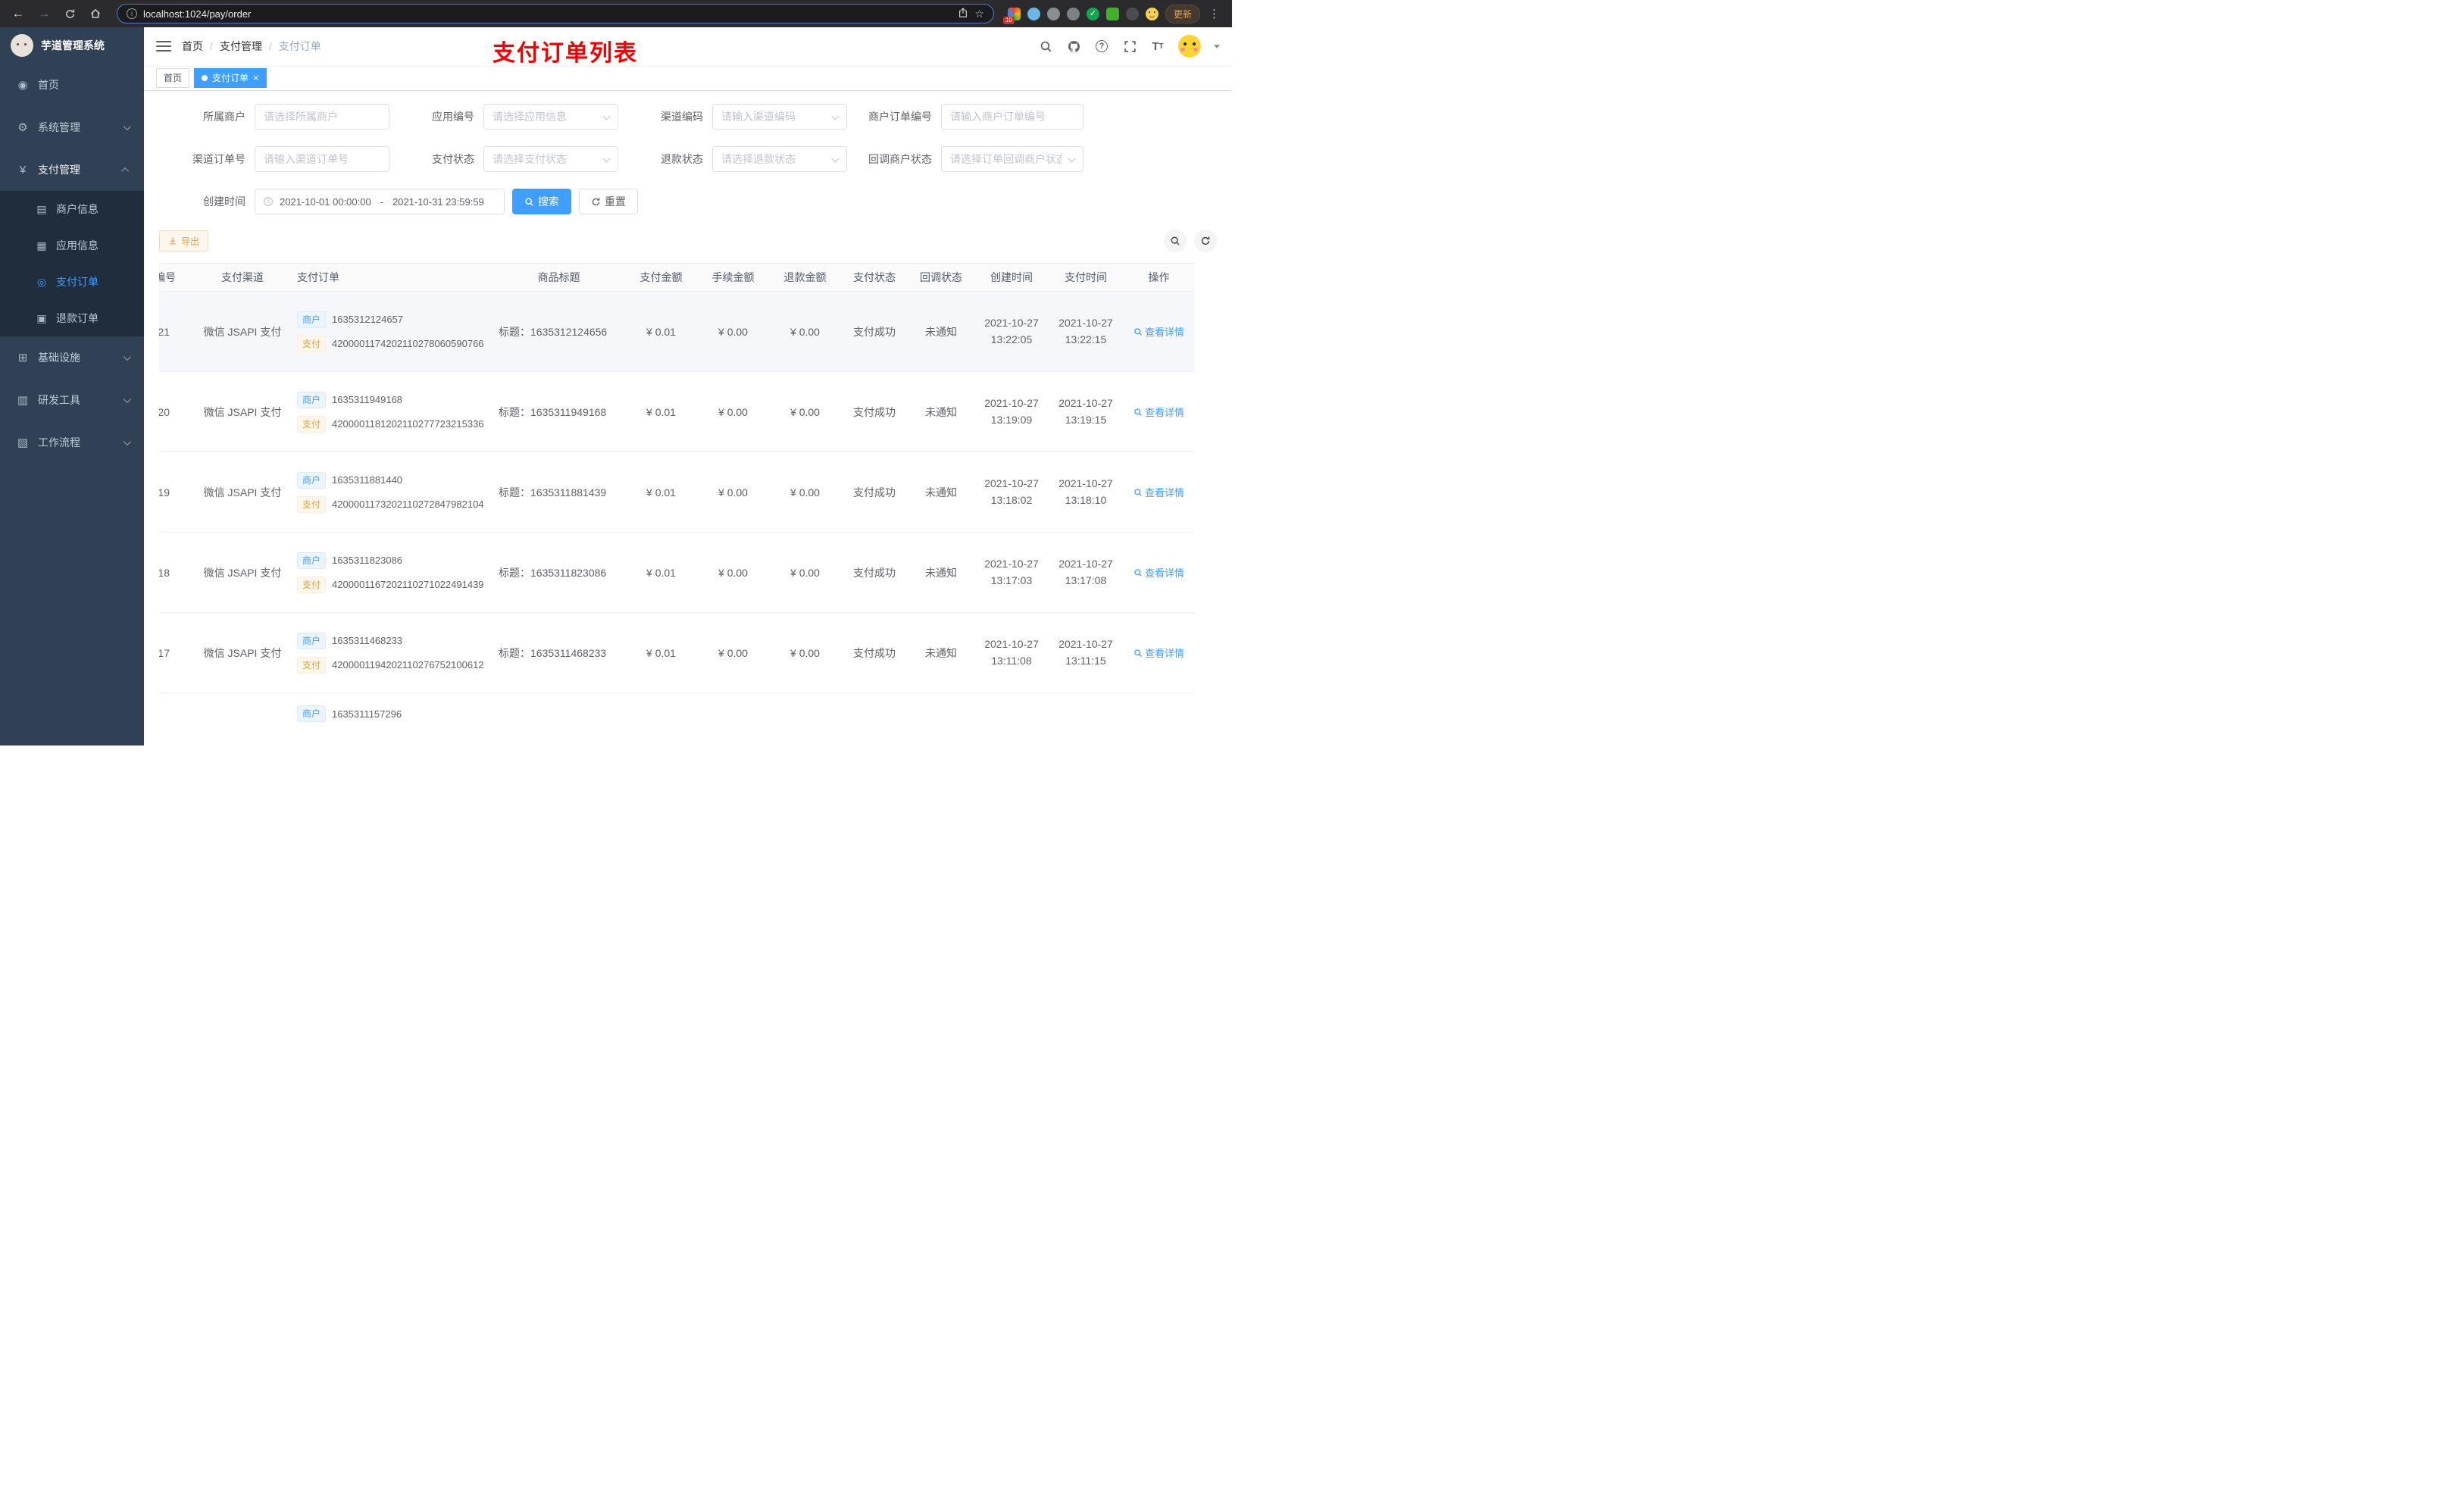  Describe the element at coordinates (184, 241) in the screenshot. I see `export-button: 导出` at that location.